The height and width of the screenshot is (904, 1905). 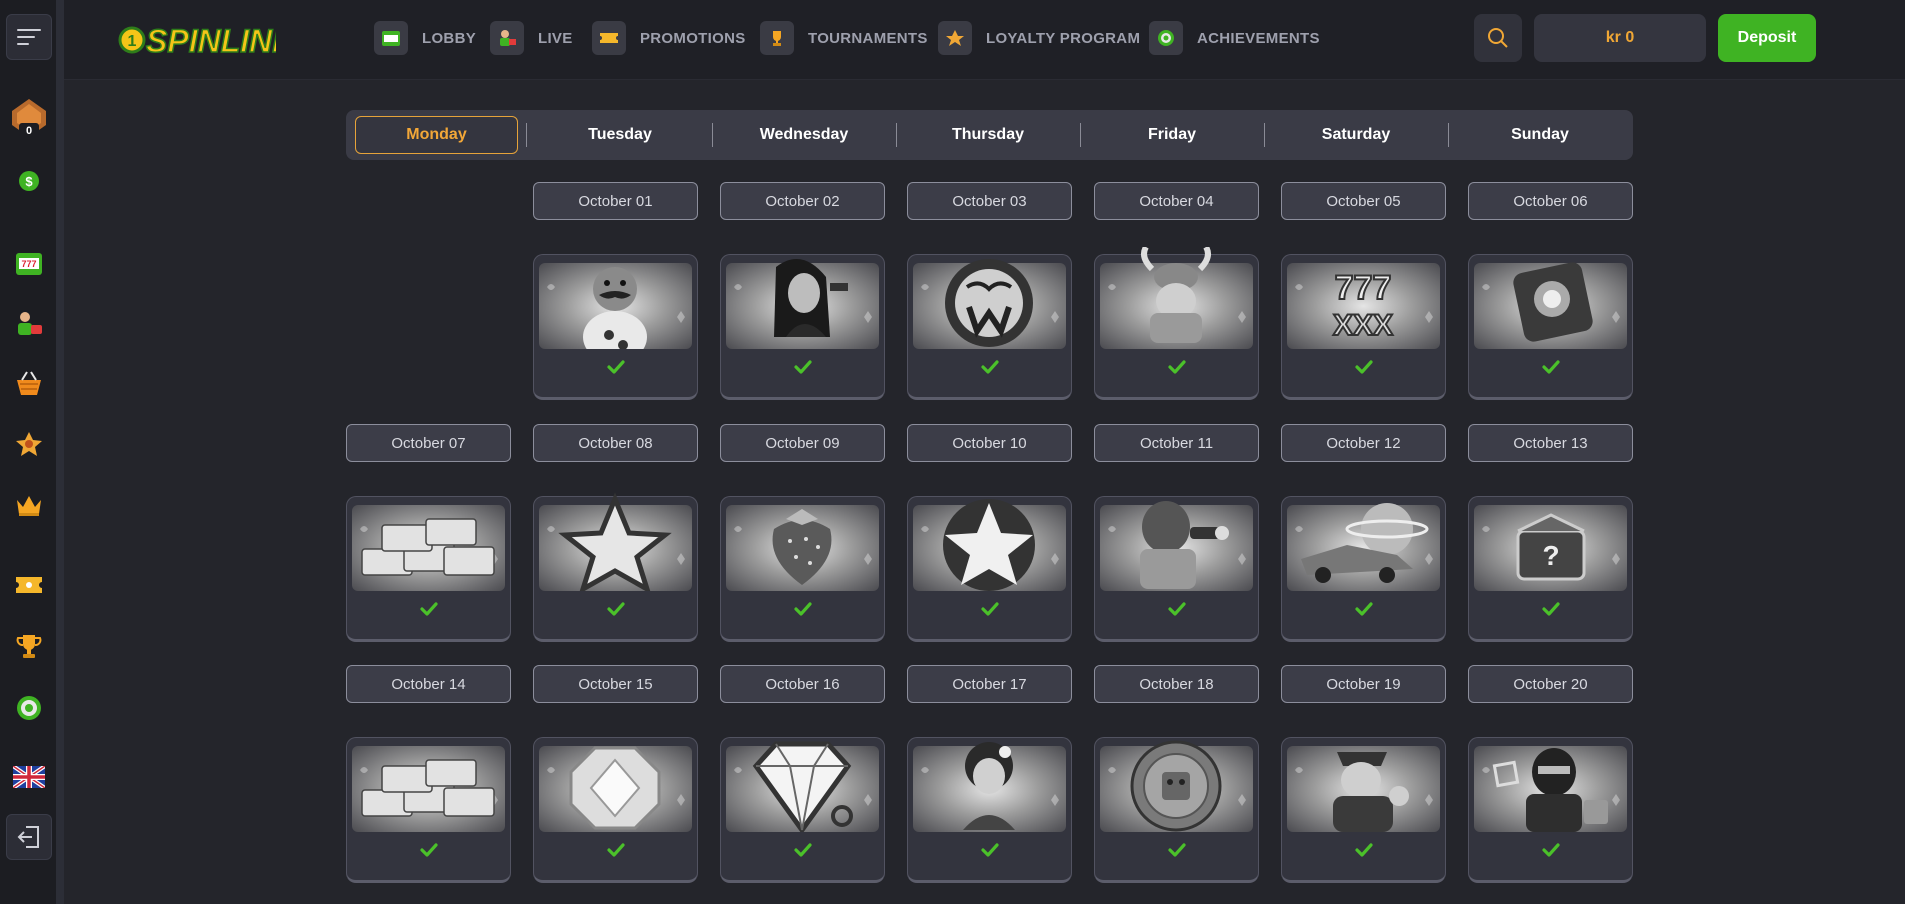 I want to click on sidebar-item-promotions, so click(x=29, y=585).